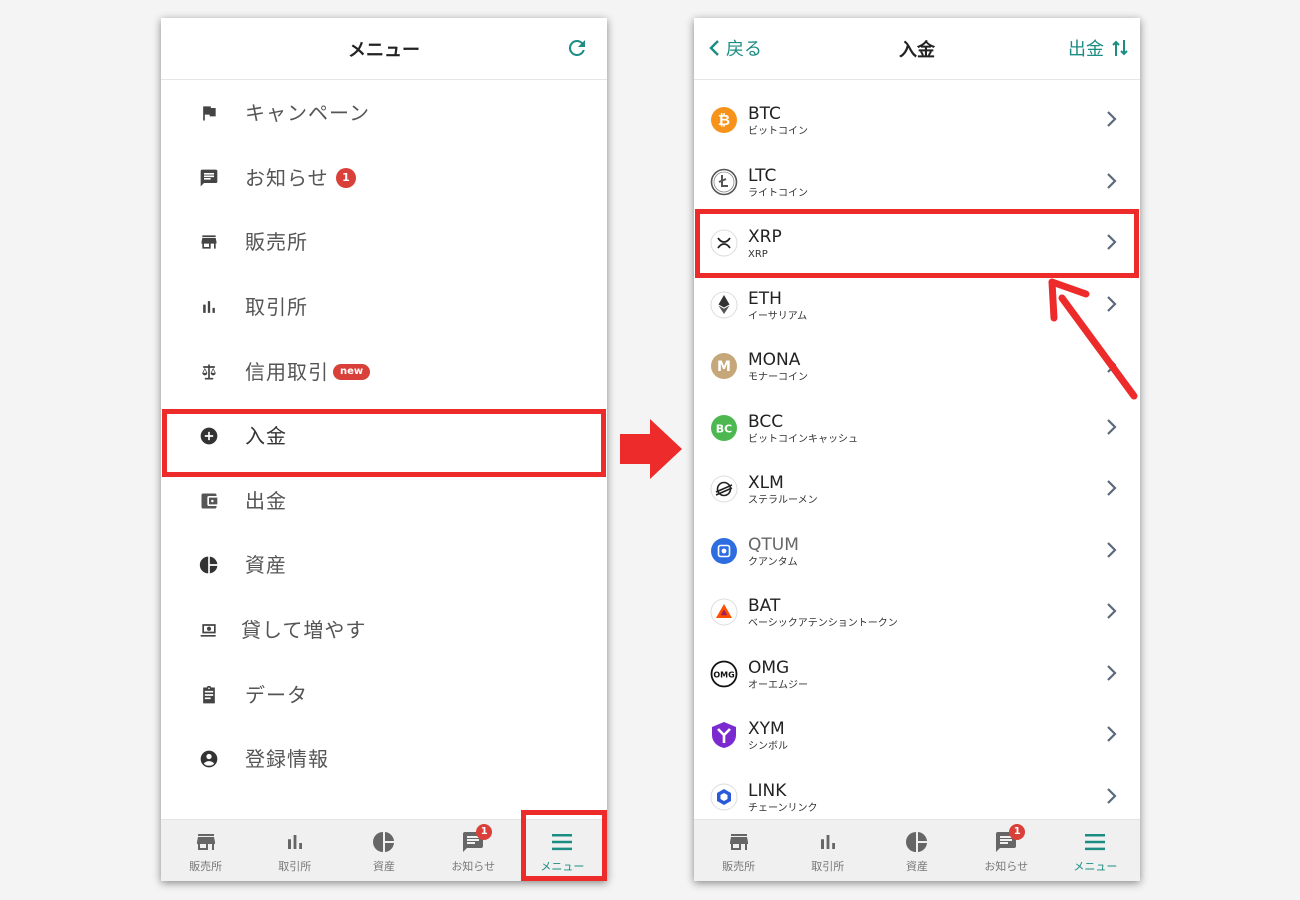 This screenshot has height=900, width=1300. What do you see at coordinates (917, 242) in the screenshot?
I see `coin-row-xrp: XRP XRP` at bounding box center [917, 242].